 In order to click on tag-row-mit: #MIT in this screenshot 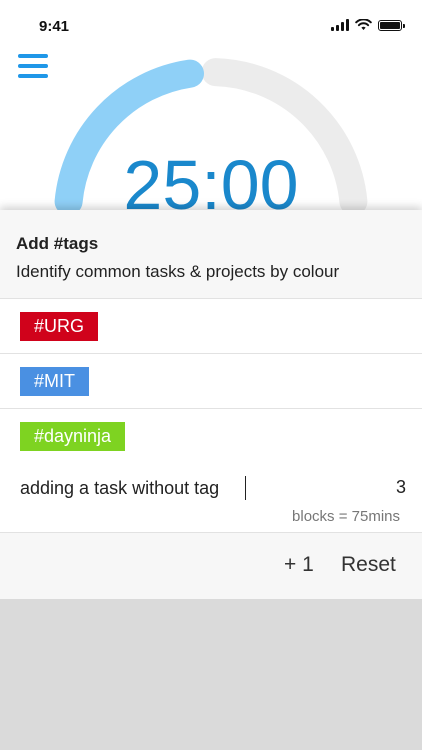, I will do `click(211, 381)`.